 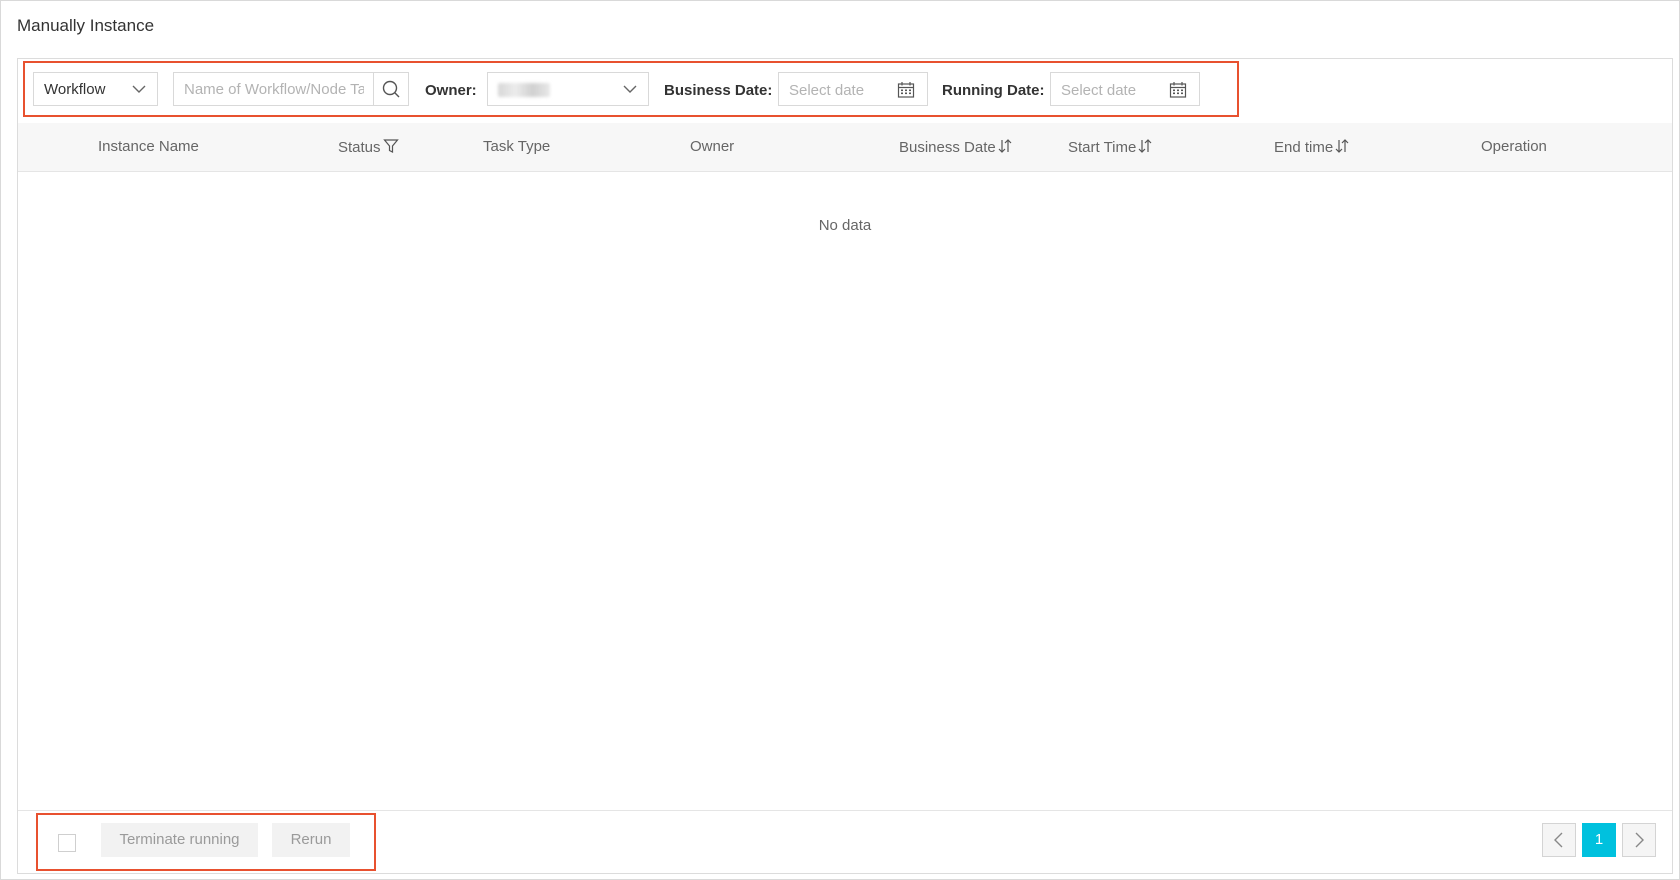 What do you see at coordinates (1102, 147) in the screenshot?
I see `column-start-time-label: Start Time` at bounding box center [1102, 147].